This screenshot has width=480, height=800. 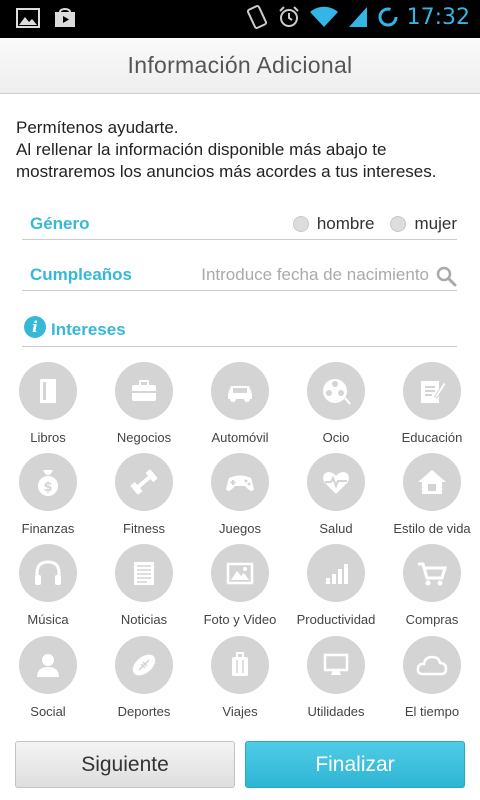 What do you see at coordinates (435, 224) in the screenshot?
I see `gender-option-female: mujer` at bounding box center [435, 224].